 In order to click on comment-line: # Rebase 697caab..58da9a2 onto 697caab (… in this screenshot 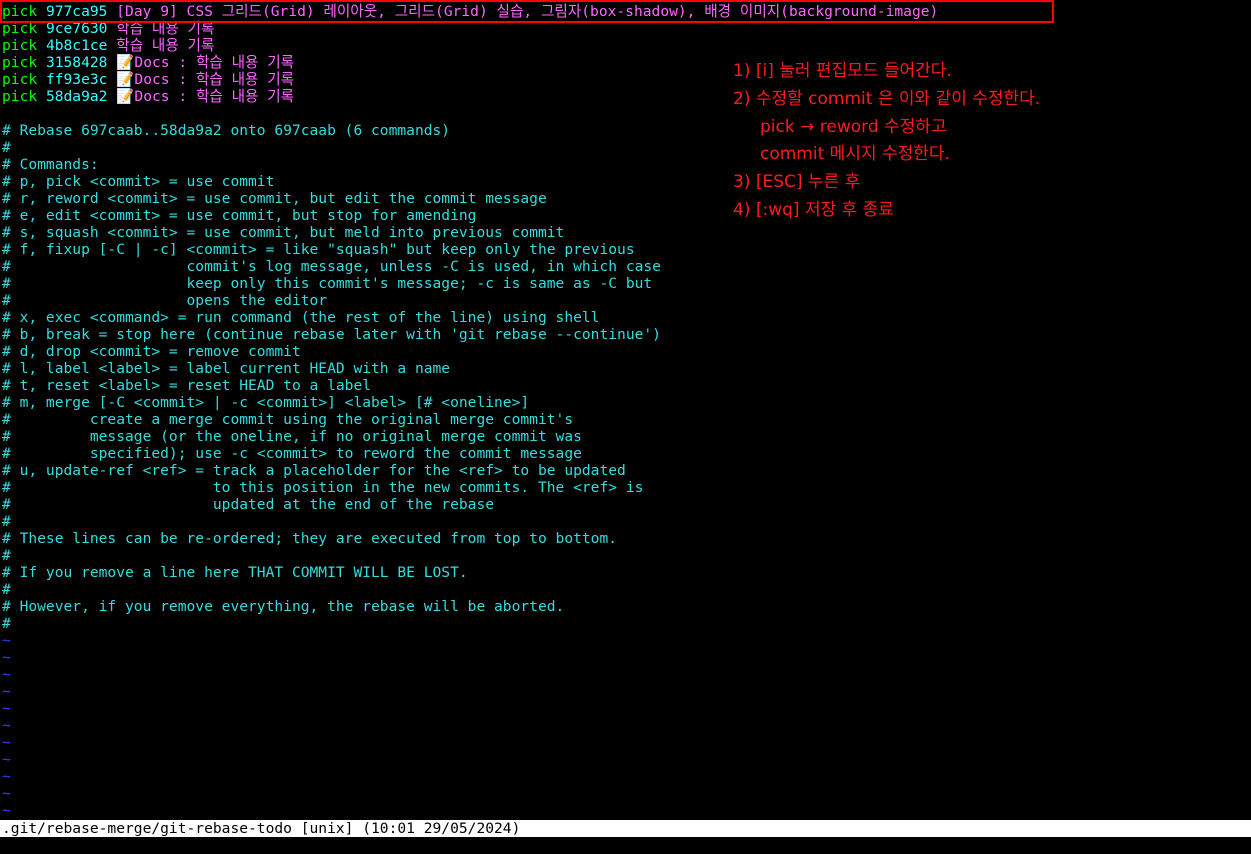, I will do `click(226, 130)`.